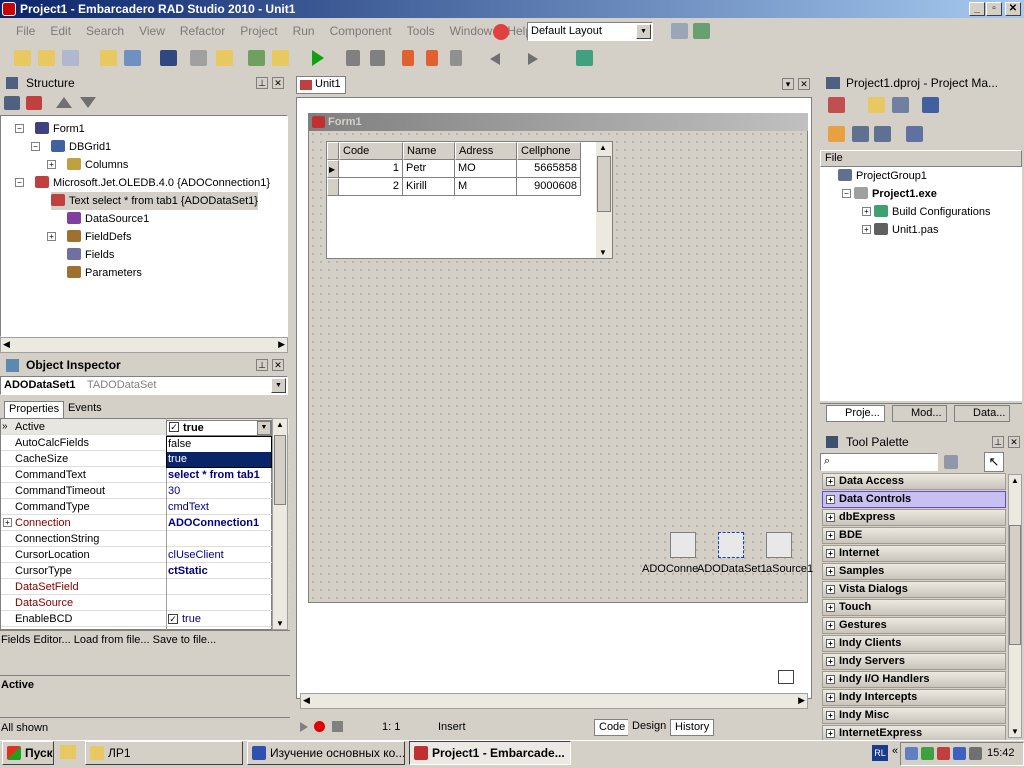  I want to click on project-tree-item: ProjectGroup1, so click(882, 176).